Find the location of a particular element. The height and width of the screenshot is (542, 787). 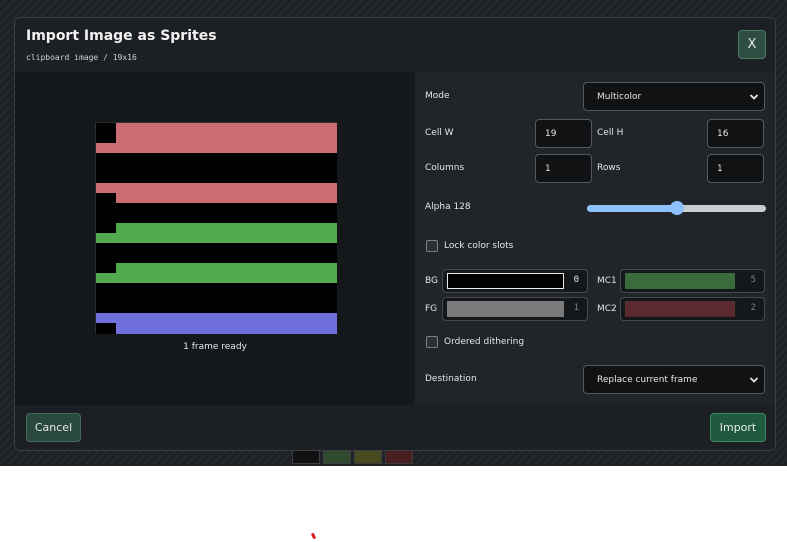

mc1-label: MC1 is located at coordinates (607, 281).